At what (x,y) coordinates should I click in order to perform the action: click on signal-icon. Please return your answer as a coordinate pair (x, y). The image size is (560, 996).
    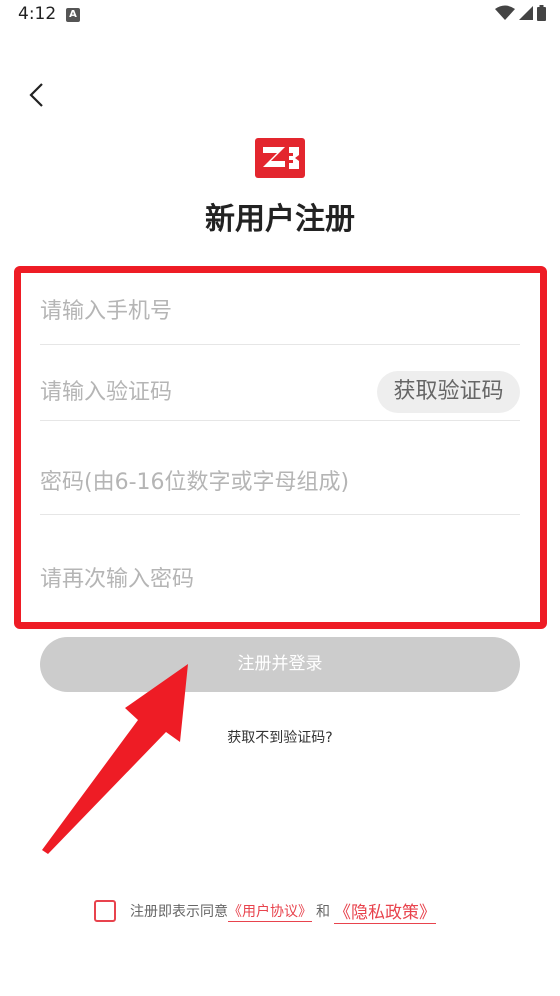
    Looking at the image, I should click on (526, 13).